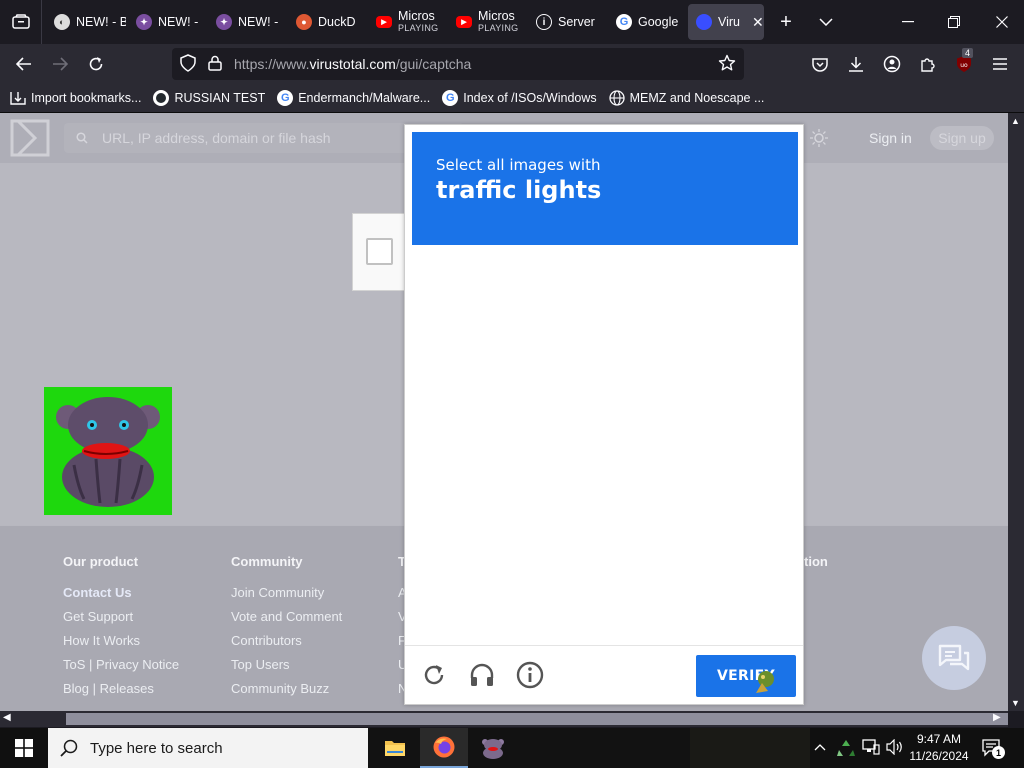 This screenshot has height=768, width=1024. I want to click on help-button, so click(530, 675).